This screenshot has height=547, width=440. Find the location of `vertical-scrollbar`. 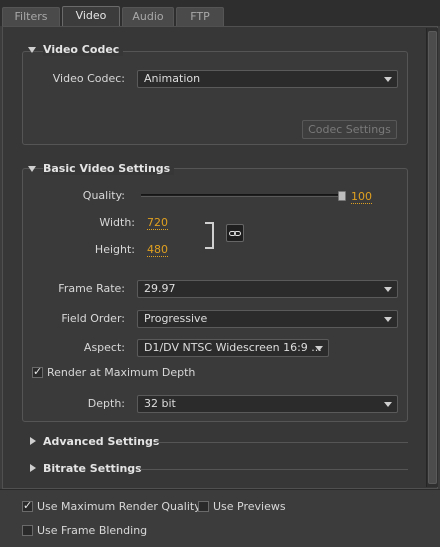

vertical-scrollbar is located at coordinates (432, 257).